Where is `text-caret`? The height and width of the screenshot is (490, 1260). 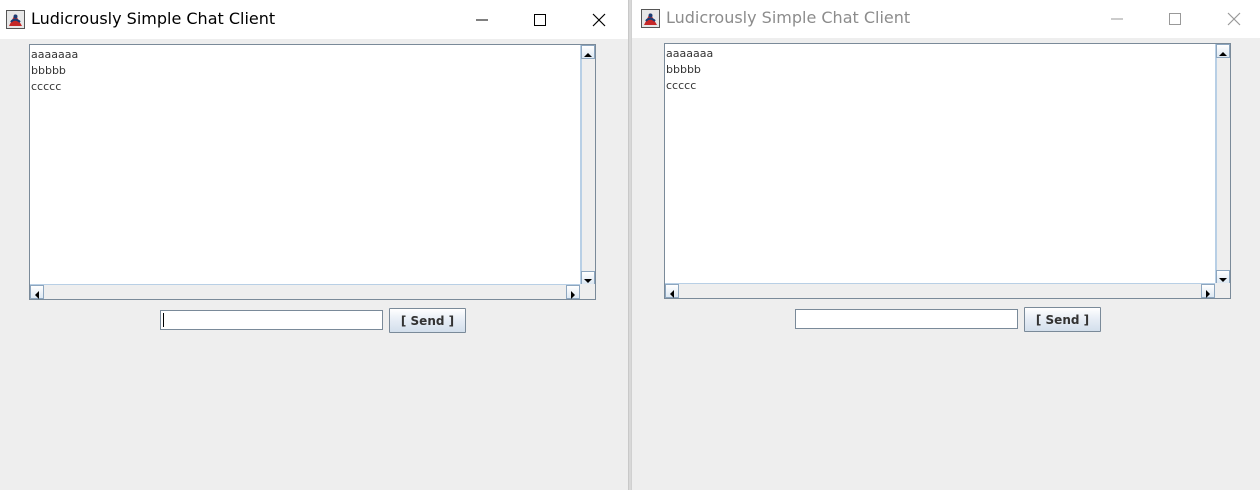 text-caret is located at coordinates (163, 320).